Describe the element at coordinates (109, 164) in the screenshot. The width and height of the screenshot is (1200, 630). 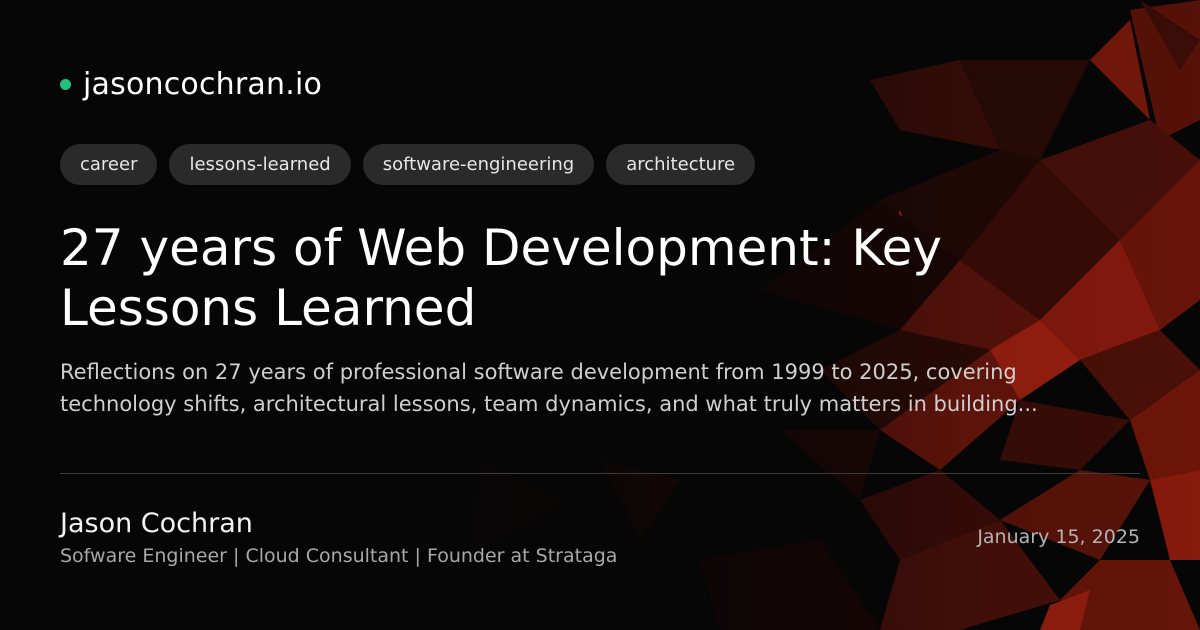
I see `tag-career: career` at that location.